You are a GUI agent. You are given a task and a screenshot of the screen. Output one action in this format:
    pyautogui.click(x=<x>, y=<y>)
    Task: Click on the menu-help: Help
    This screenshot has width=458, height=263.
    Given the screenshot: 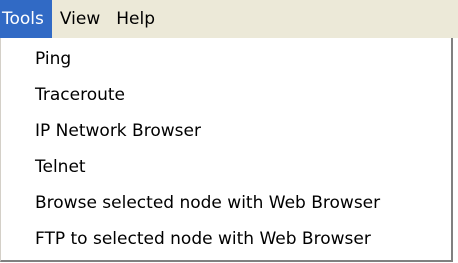 What is the action you would take?
    pyautogui.click(x=135, y=19)
    